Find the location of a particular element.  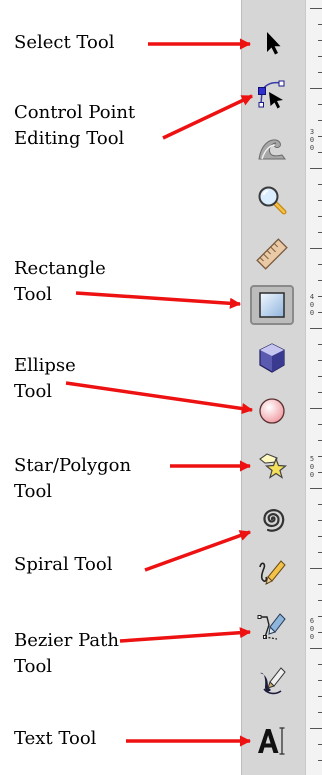

arrow-bezier-path-tool is located at coordinates (185, 635).